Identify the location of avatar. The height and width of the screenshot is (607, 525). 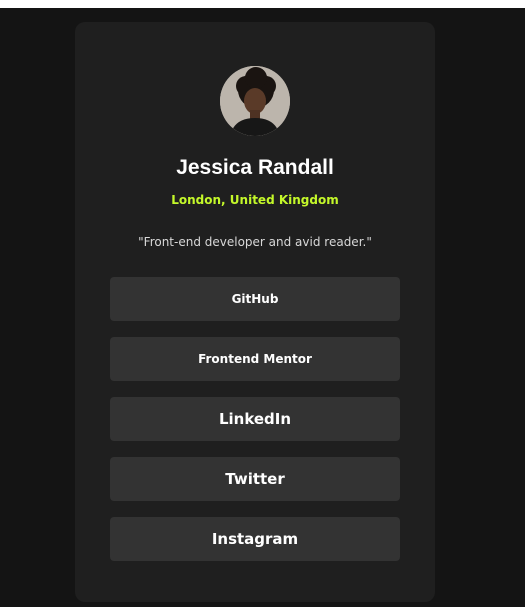
(255, 101).